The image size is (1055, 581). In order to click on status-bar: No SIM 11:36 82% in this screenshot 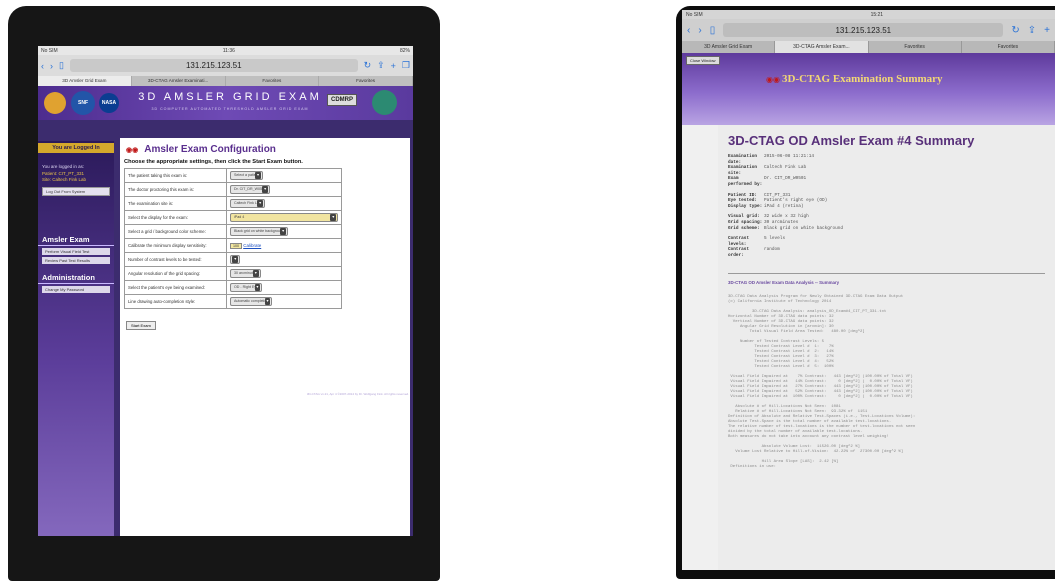, I will do `click(225, 50)`.